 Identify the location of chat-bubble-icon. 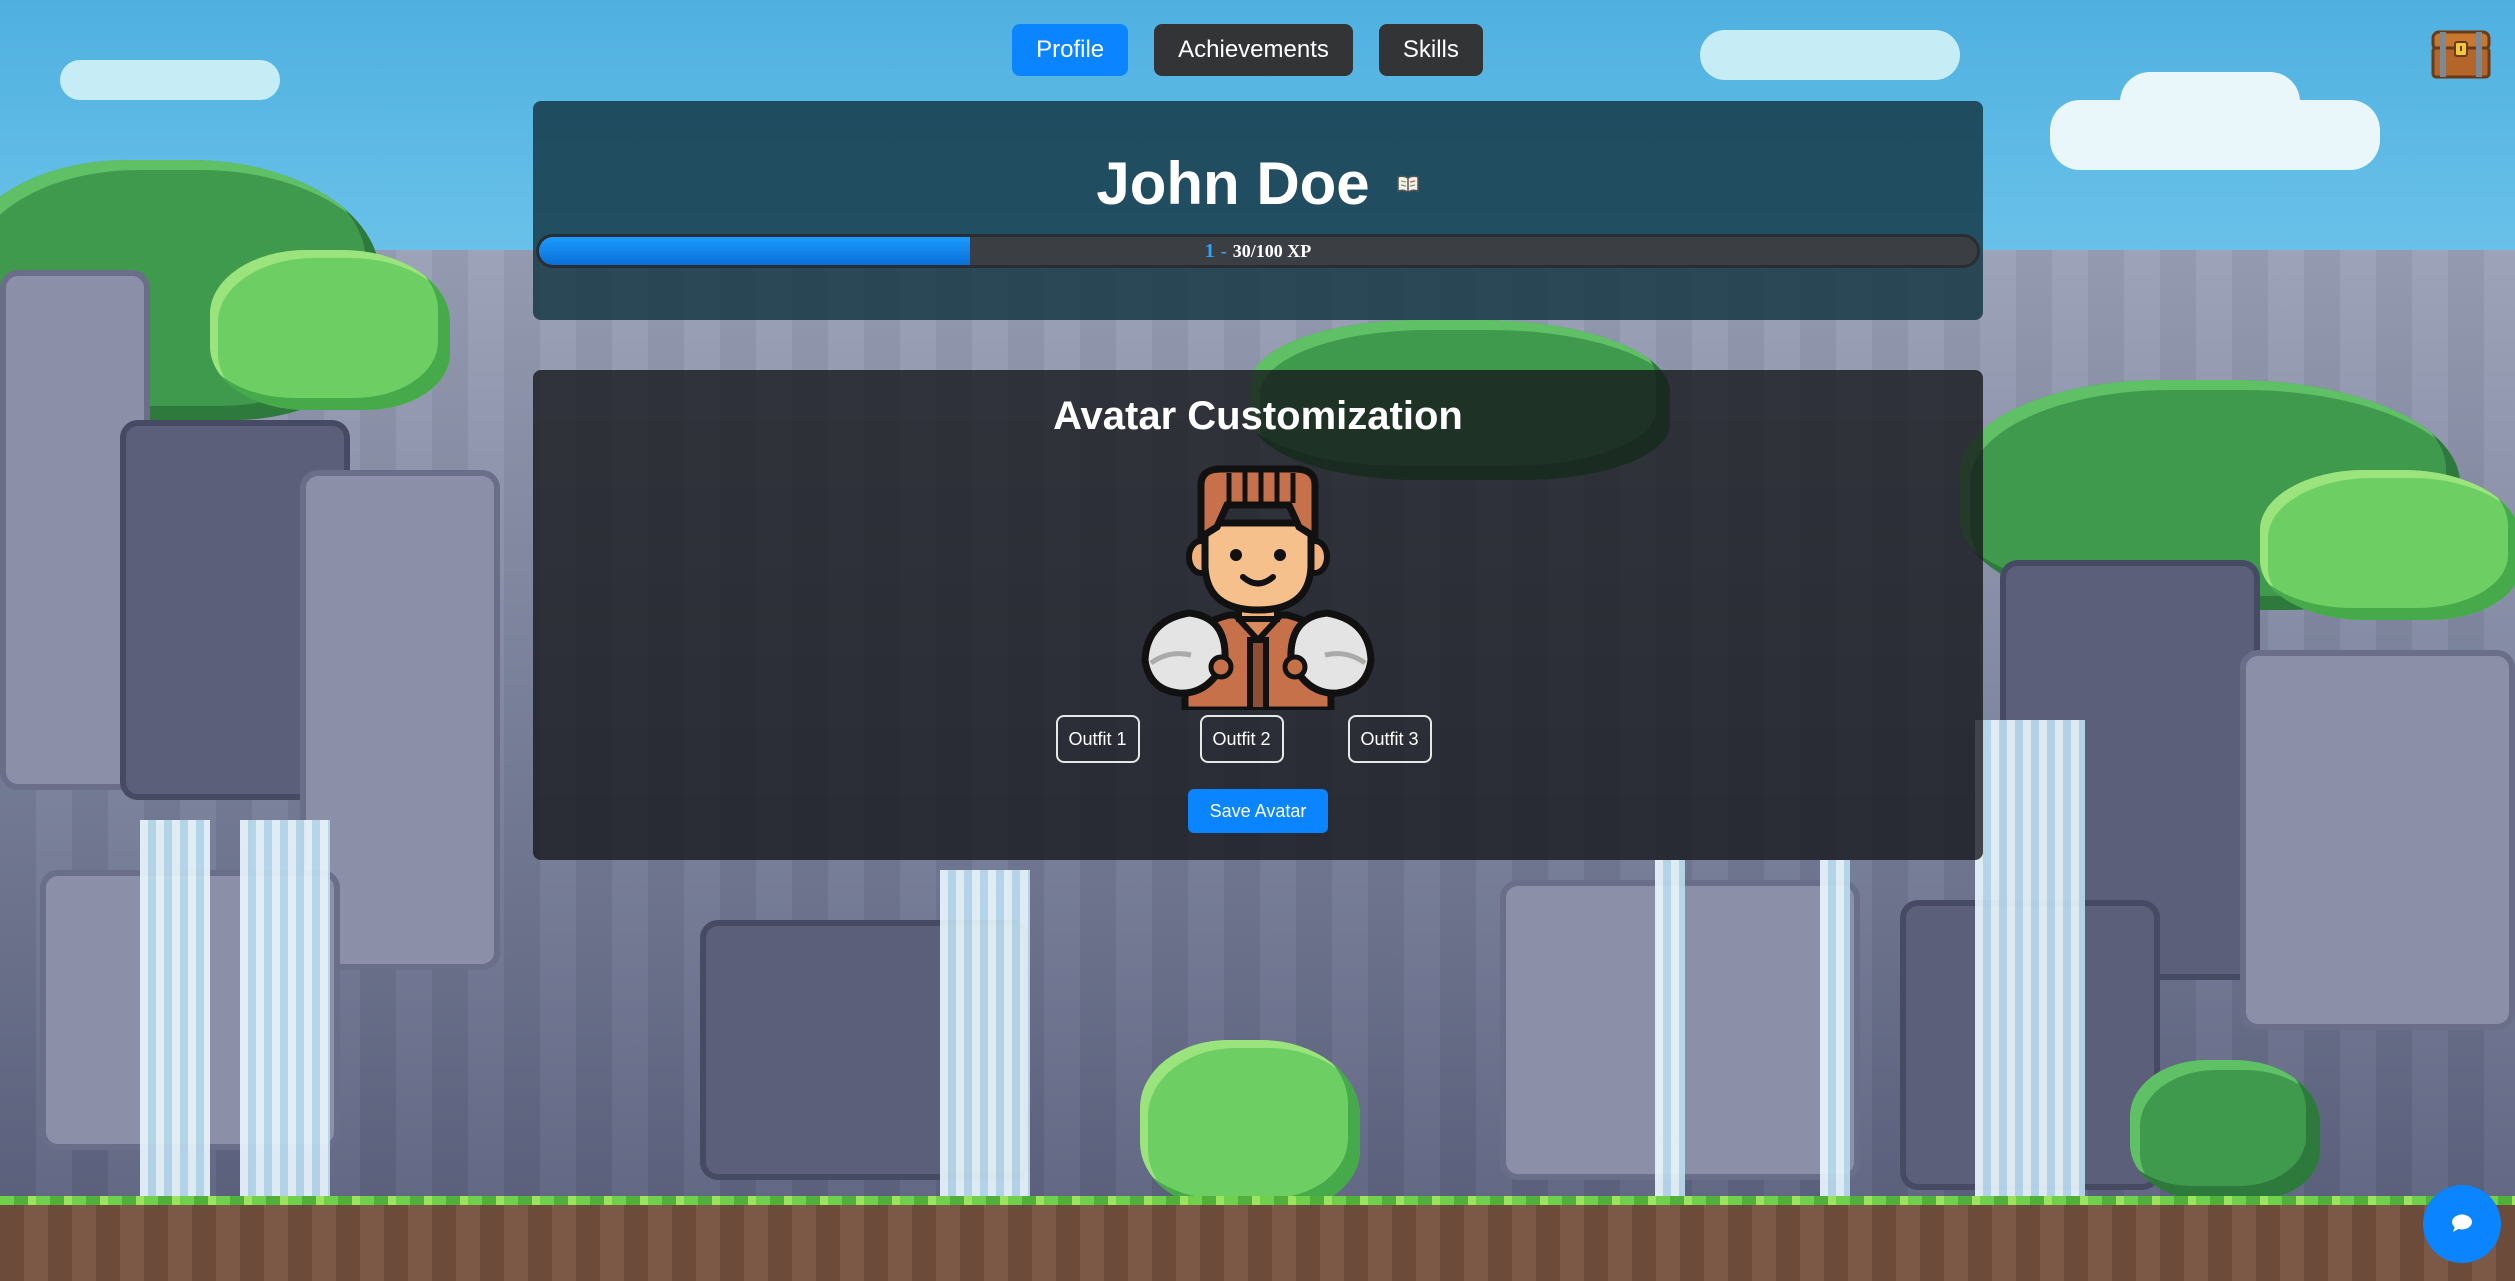
(2462, 1224).